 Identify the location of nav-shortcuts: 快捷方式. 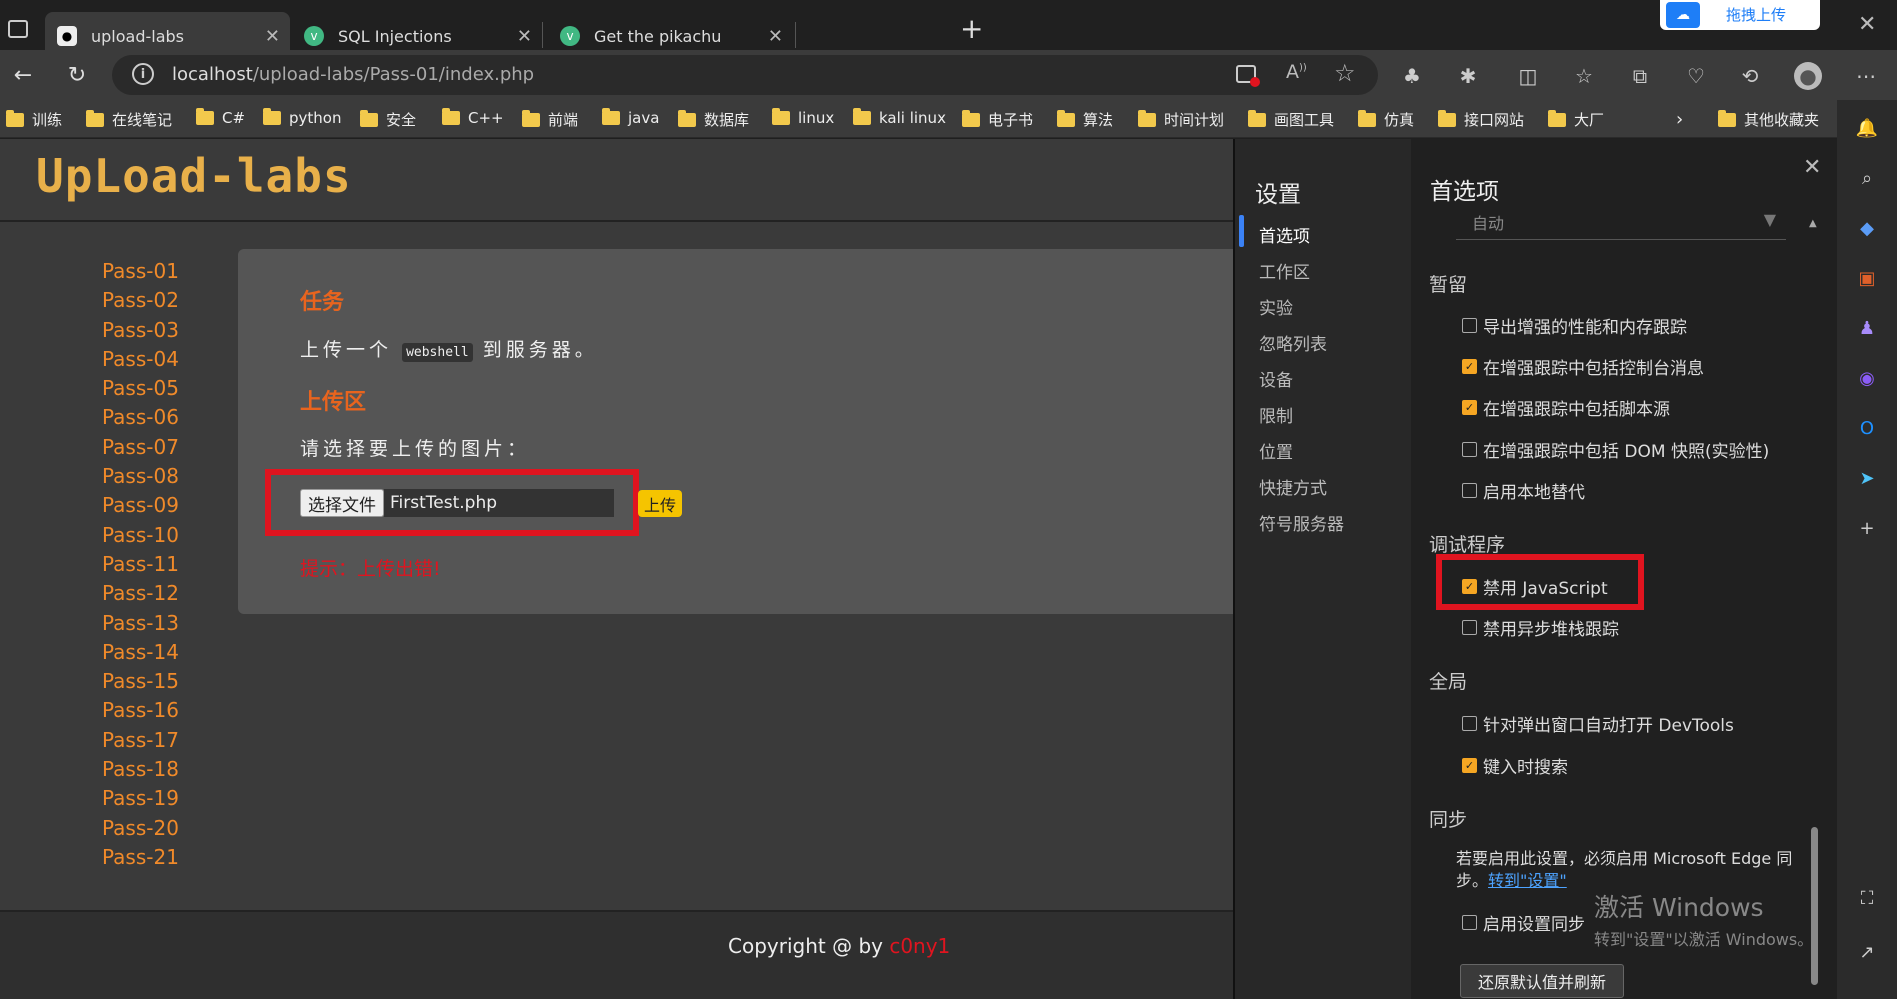
(1293, 486).